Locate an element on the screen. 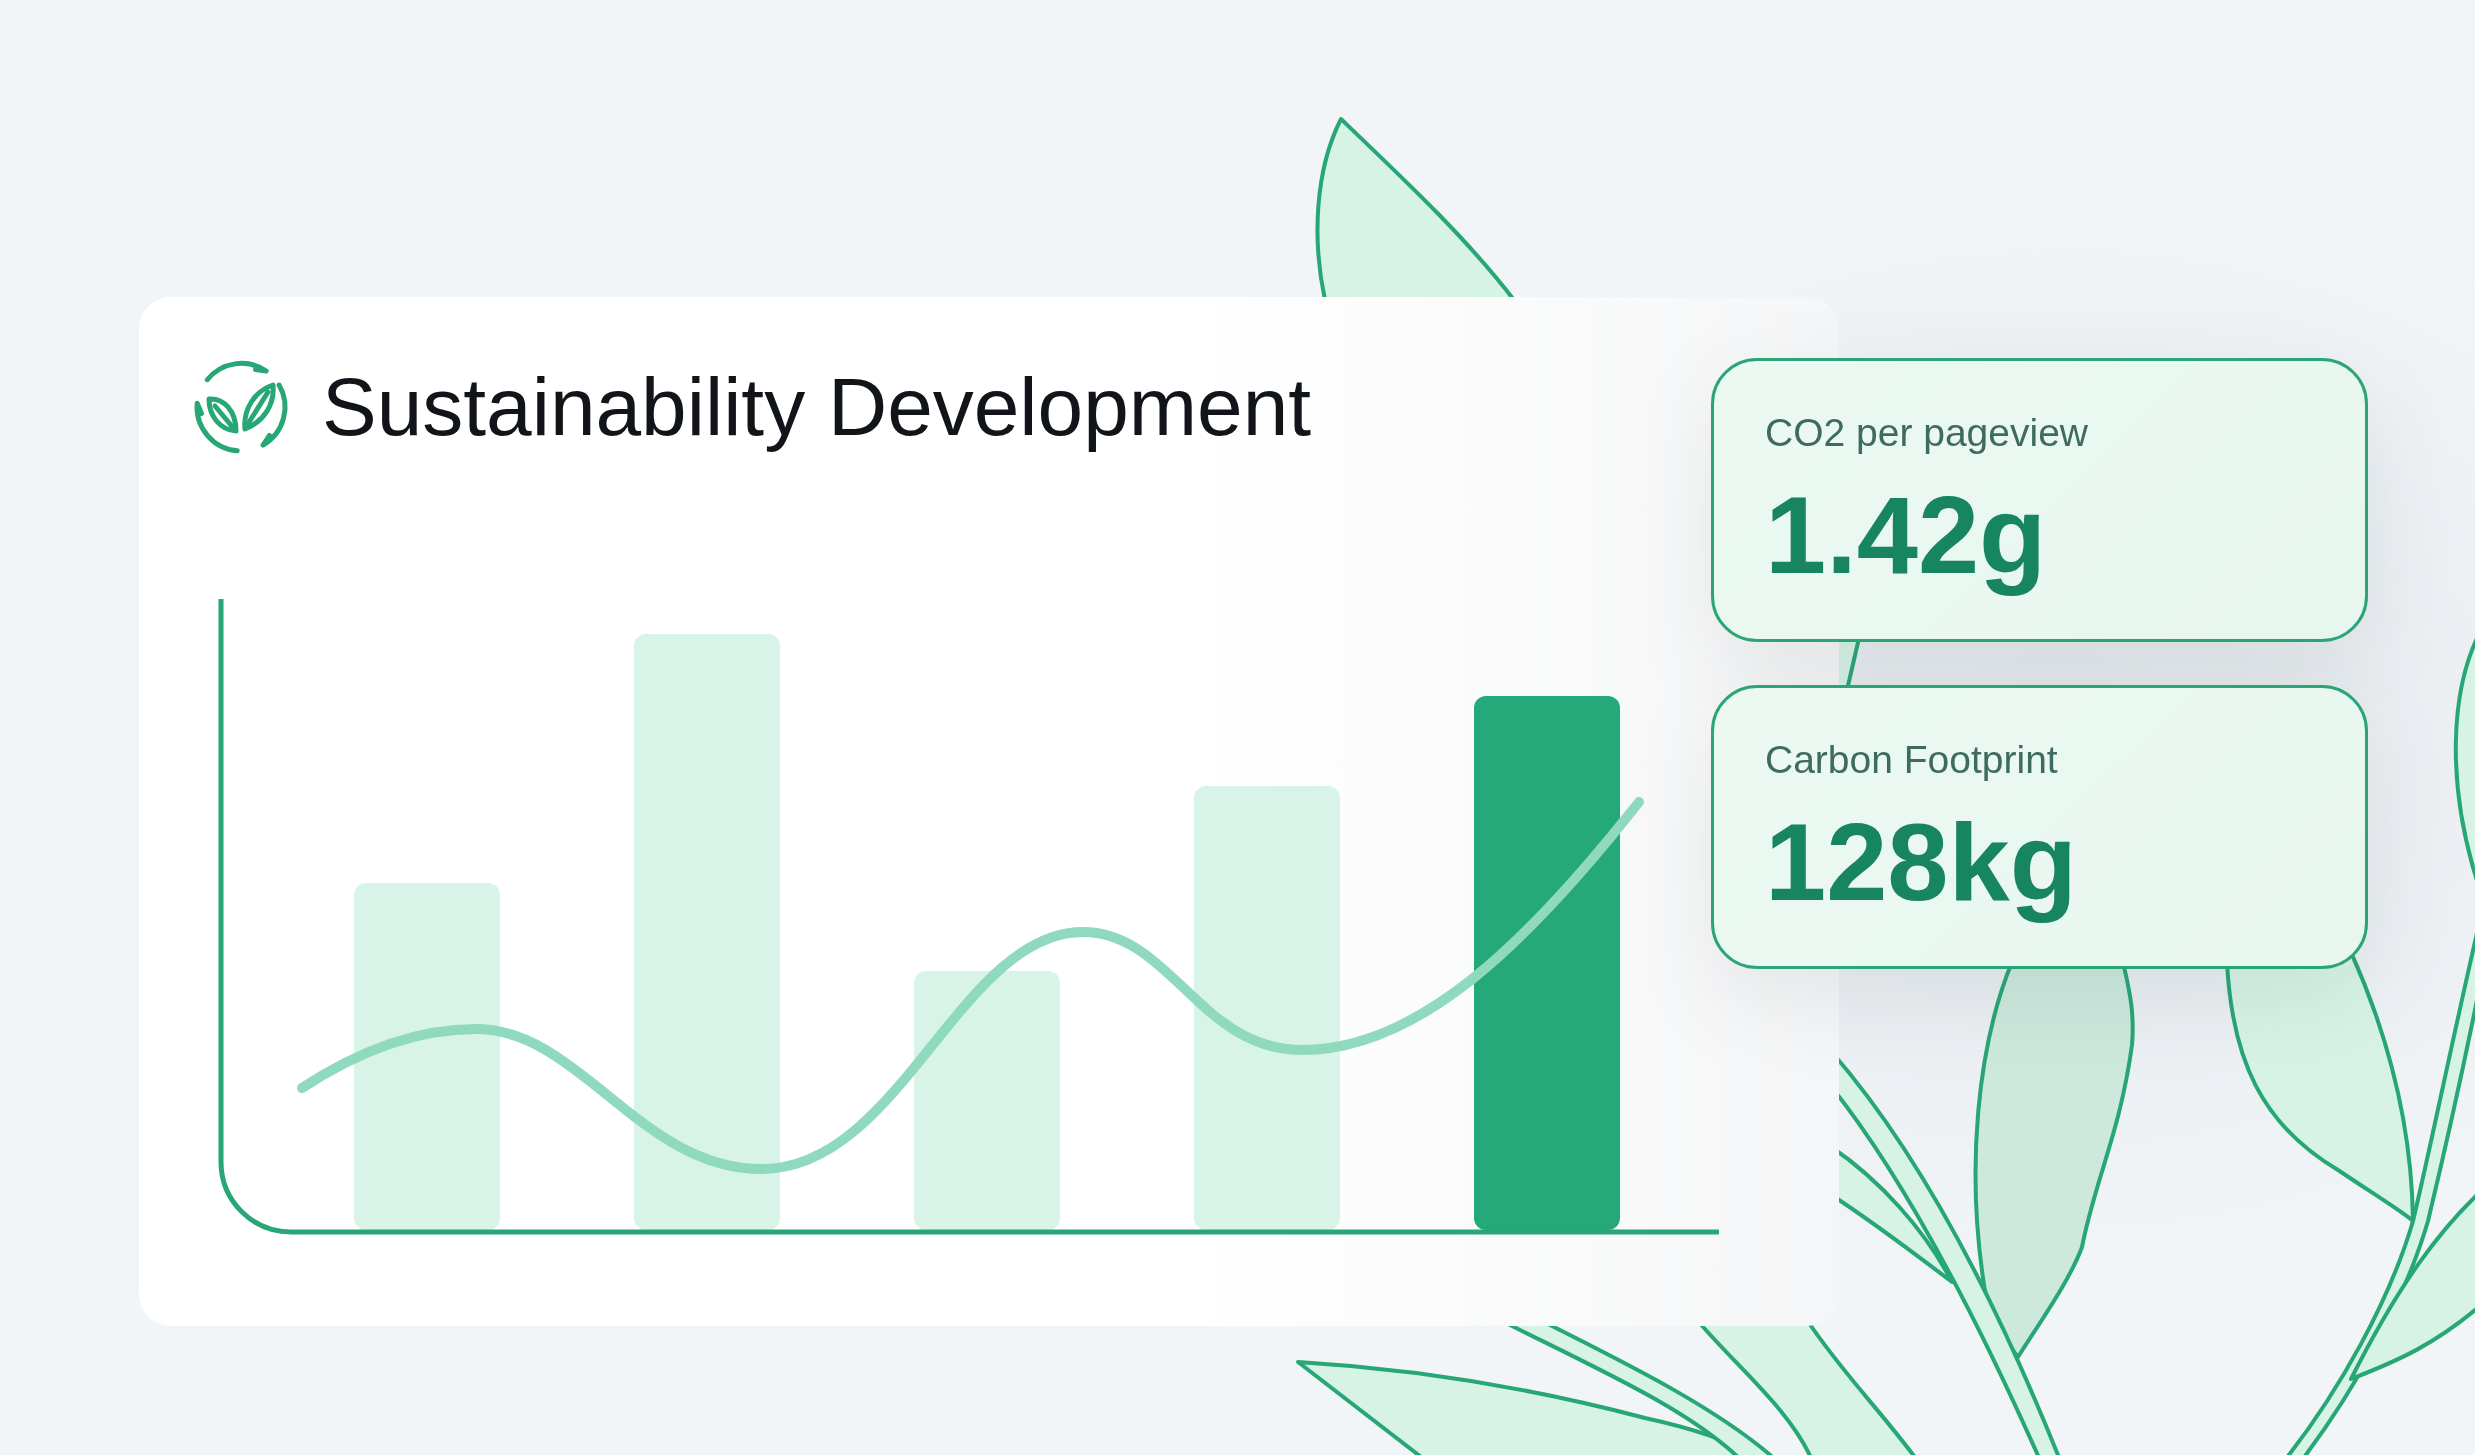 Image resolution: width=2475 pixels, height=1455 pixels. card-title: Sustainability Development is located at coordinates (817, 406).